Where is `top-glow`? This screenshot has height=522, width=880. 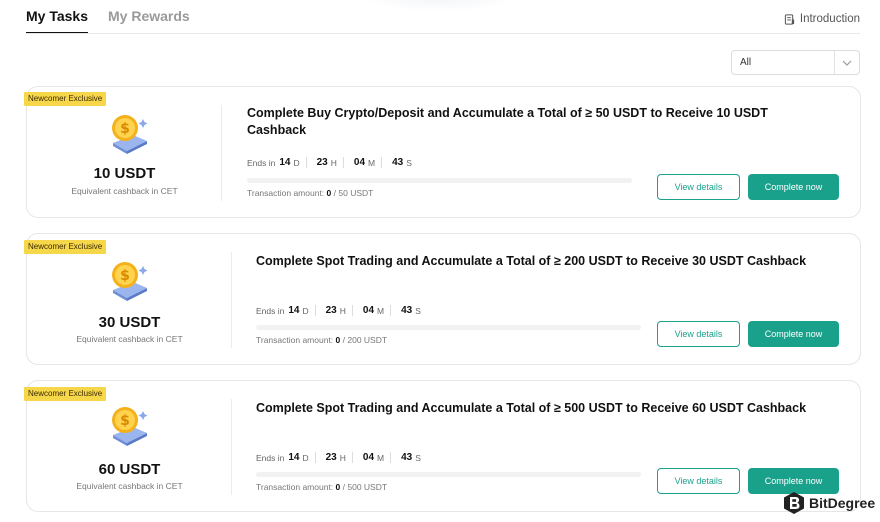
top-glow is located at coordinates (440, 6).